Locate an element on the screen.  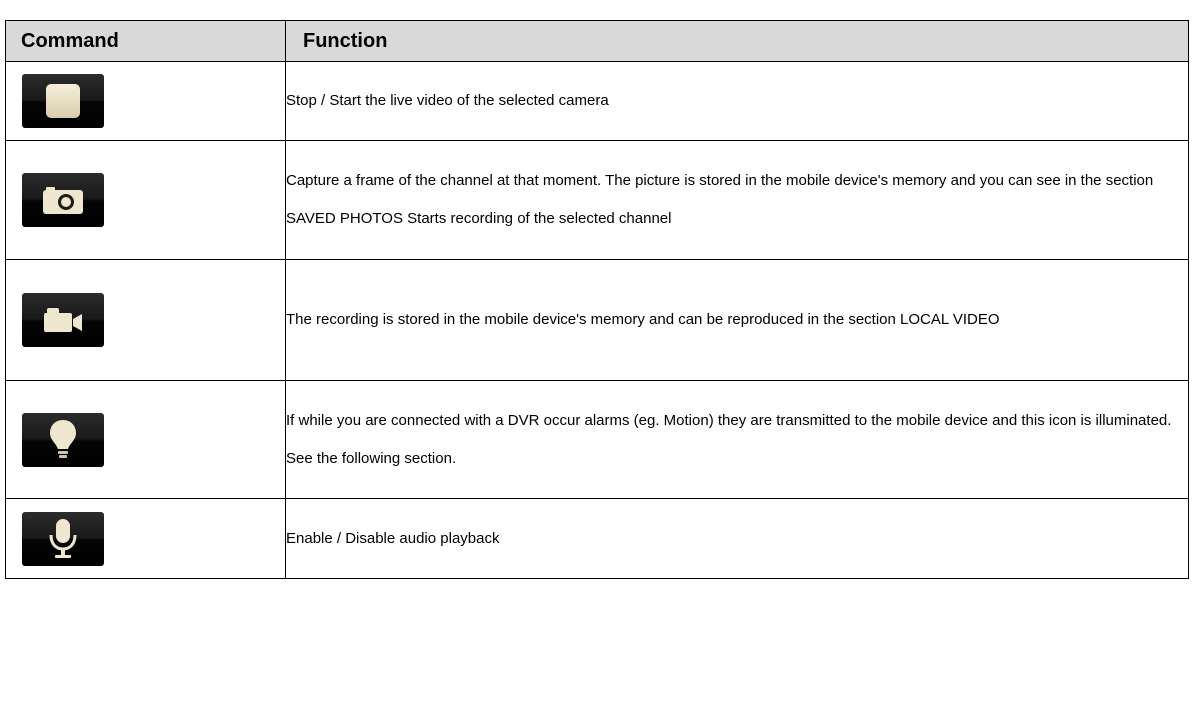
command-column-header: Command is located at coordinates (145, 41).